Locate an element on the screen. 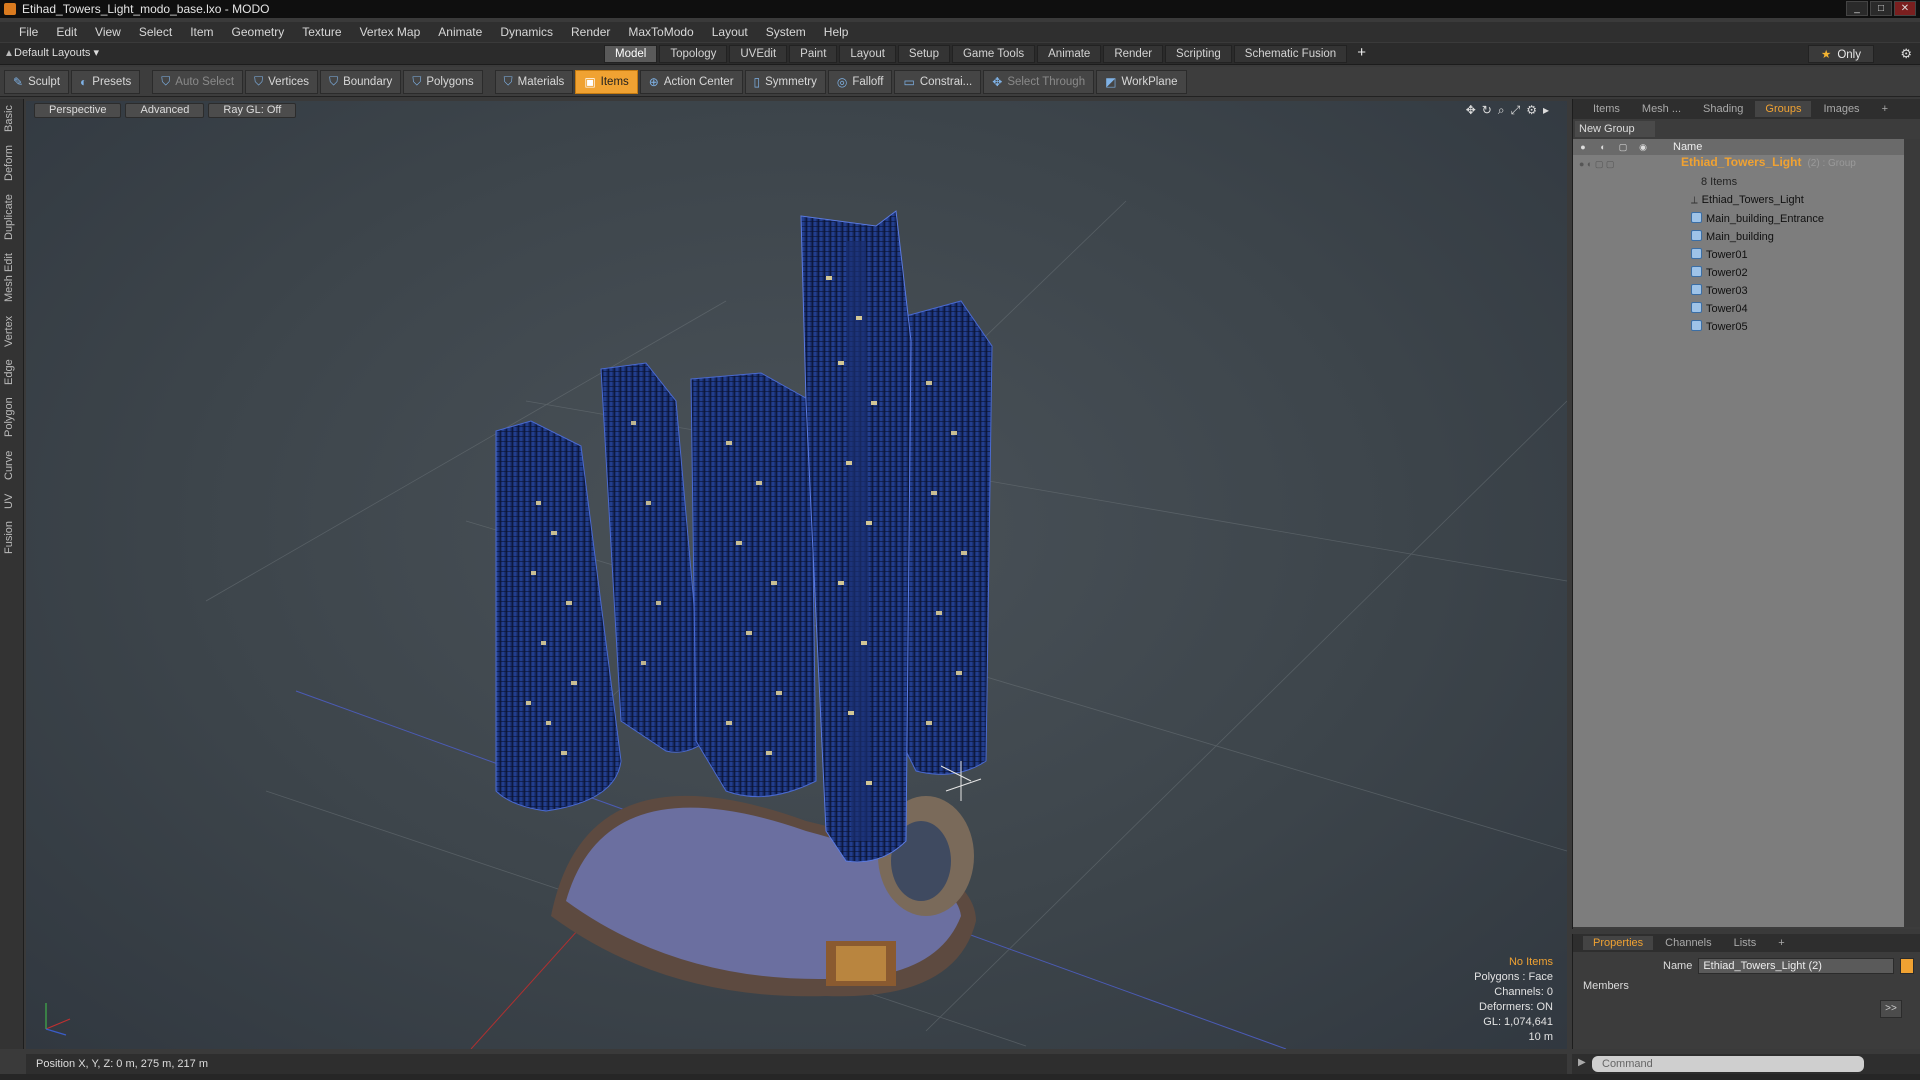  viewport-gear-icon: ⚙ is located at coordinates (1531, 110).